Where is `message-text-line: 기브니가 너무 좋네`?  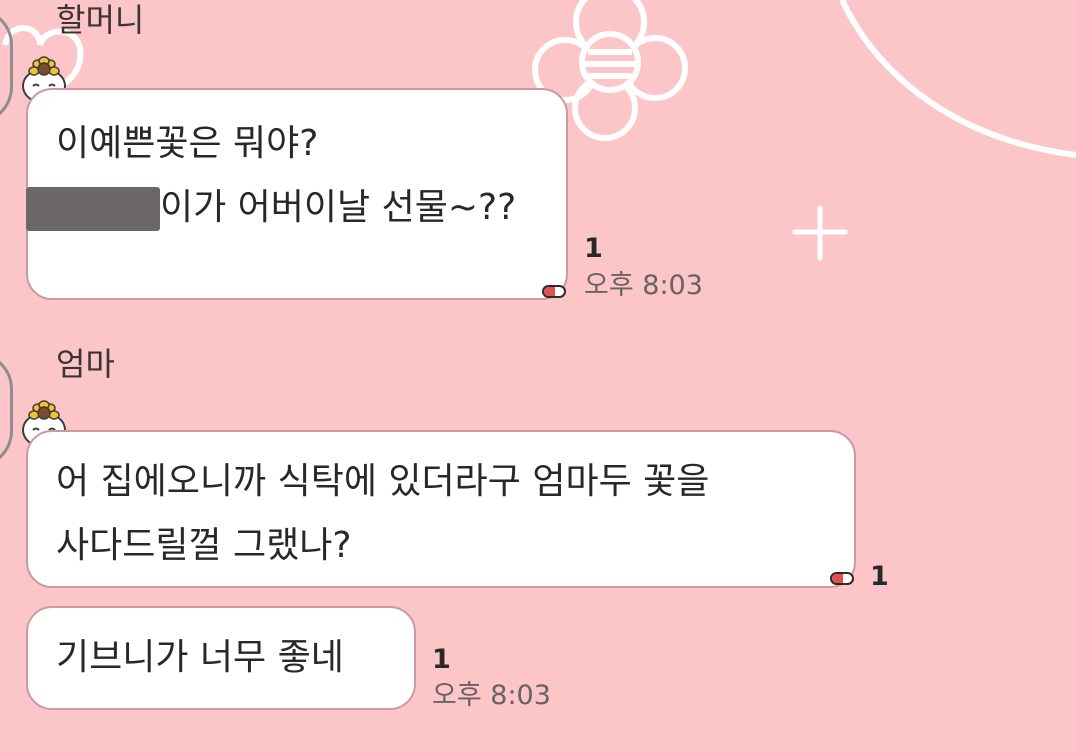
message-text-line: 기브니가 너무 좋네 is located at coordinates (200, 657).